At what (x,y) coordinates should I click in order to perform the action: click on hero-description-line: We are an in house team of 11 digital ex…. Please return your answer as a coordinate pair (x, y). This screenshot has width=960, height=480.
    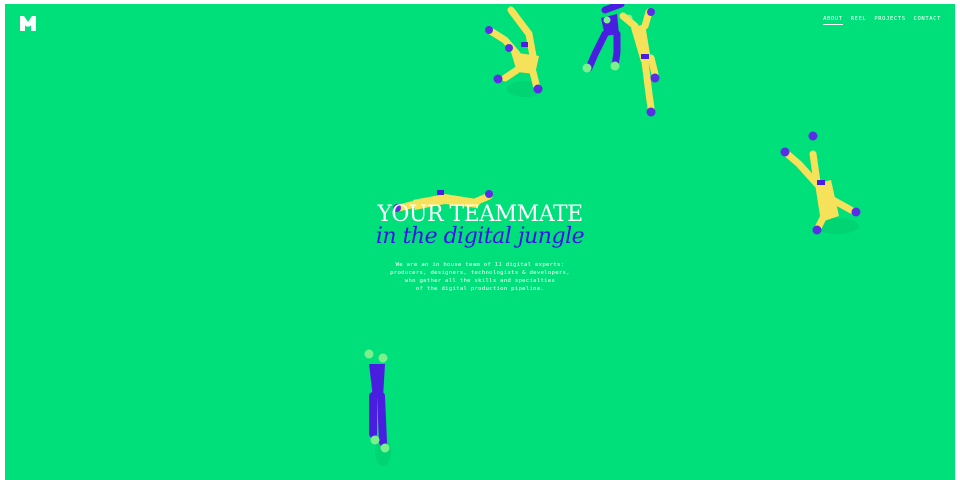
    Looking at the image, I should click on (480, 265).